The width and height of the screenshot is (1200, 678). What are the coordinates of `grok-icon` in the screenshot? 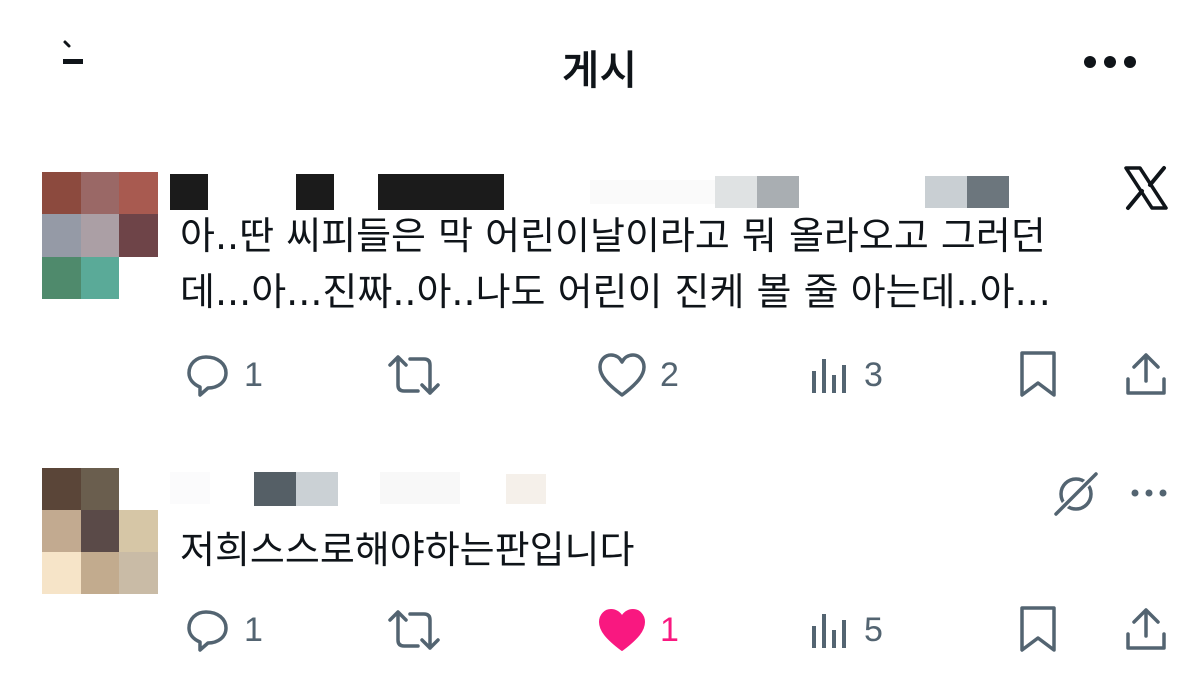 It's located at (1076, 494).